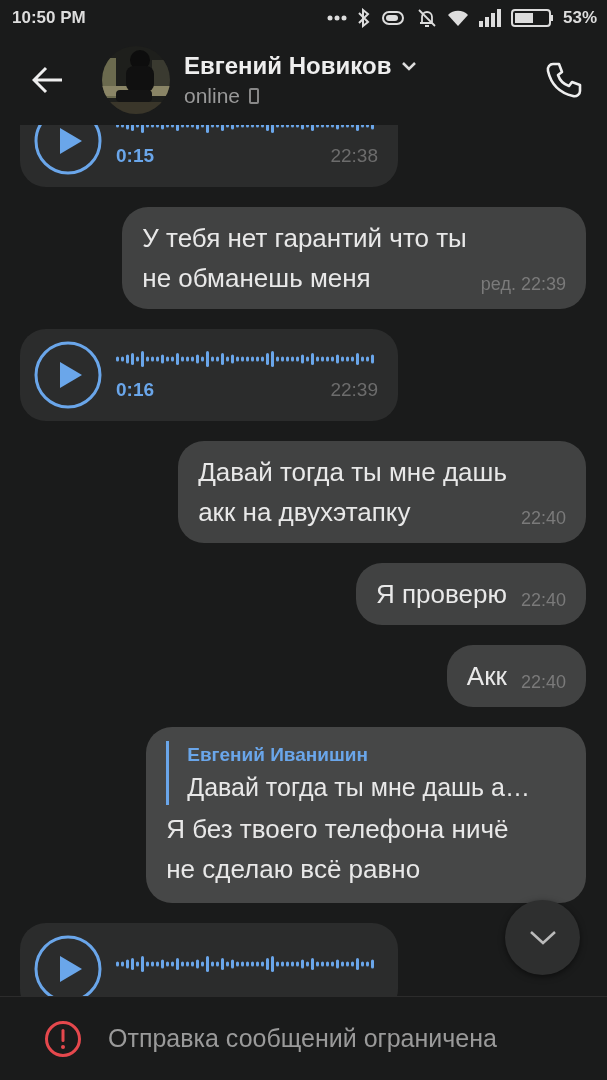 The width and height of the screenshot is (607, 1080). I want to click on error-icon, so click(63, 1038).